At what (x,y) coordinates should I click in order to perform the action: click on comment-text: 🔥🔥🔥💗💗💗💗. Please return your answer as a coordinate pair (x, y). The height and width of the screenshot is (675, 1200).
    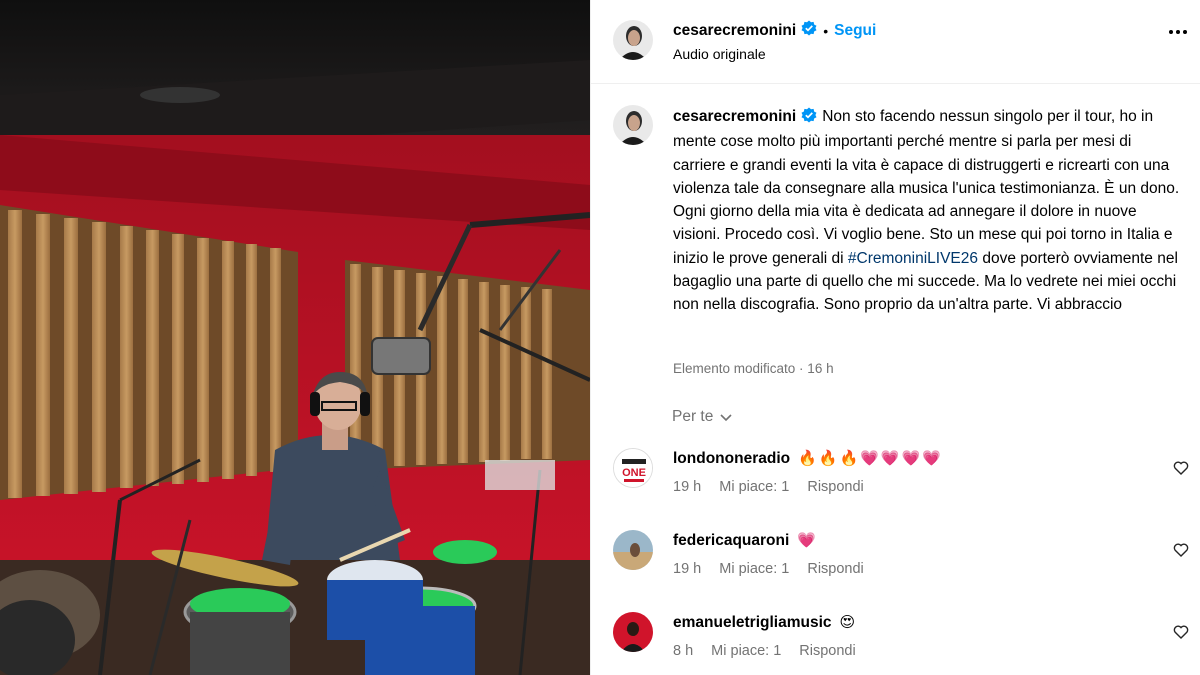
    Looking at the image, I should click on (870, 458).